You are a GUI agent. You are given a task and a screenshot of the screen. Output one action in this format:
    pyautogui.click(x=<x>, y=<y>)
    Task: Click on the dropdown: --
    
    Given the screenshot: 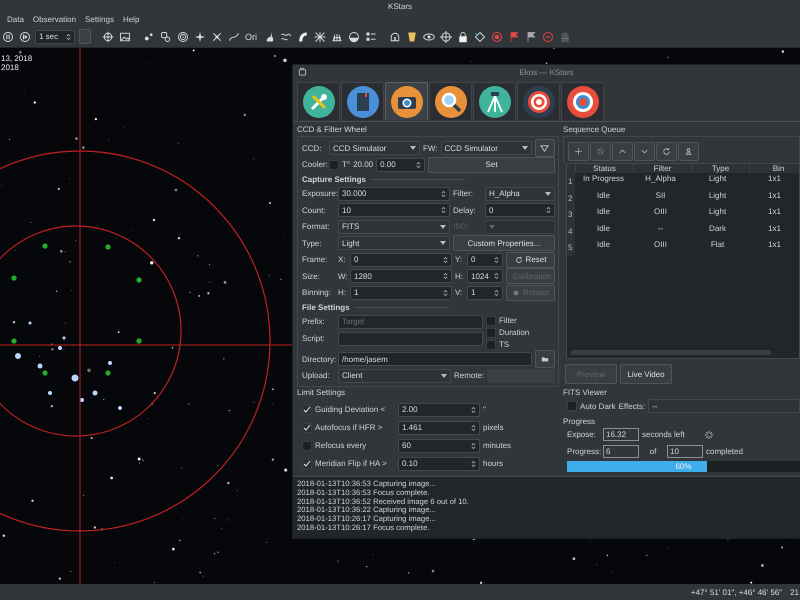 What is the action you would take?
    pyautogui.click(x=724, y=406)
    